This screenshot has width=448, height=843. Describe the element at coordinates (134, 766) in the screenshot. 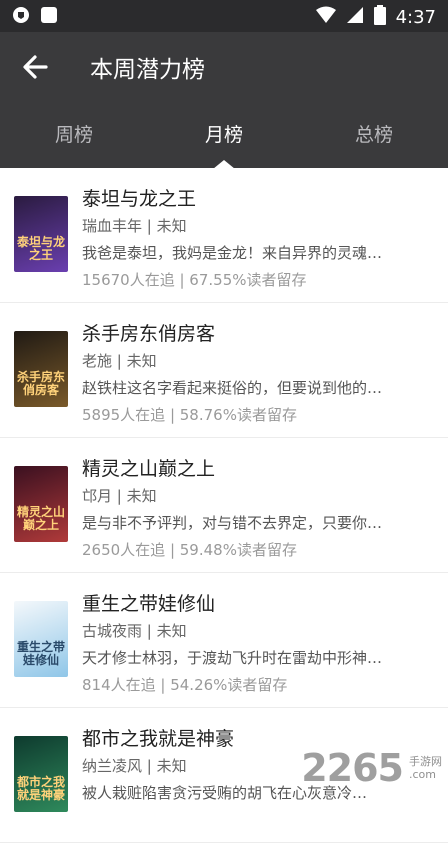

I see `book-author: 纳兰凌风 | 未知` at that location.